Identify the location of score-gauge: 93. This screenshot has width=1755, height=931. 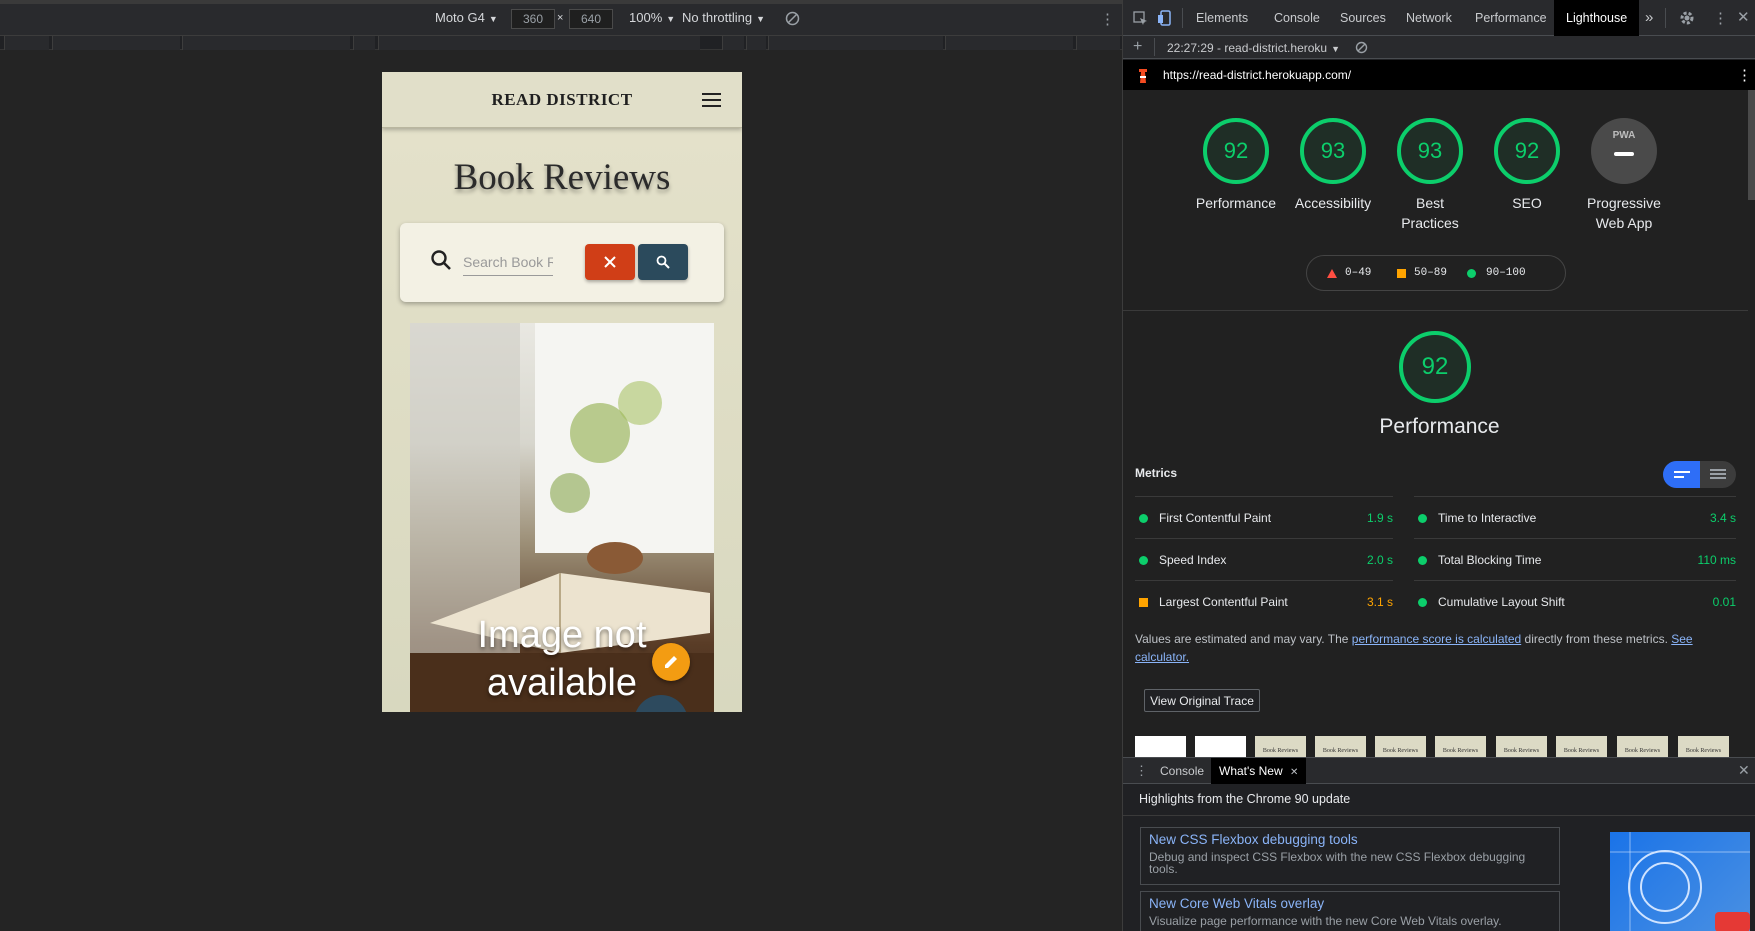
(1333, 151).